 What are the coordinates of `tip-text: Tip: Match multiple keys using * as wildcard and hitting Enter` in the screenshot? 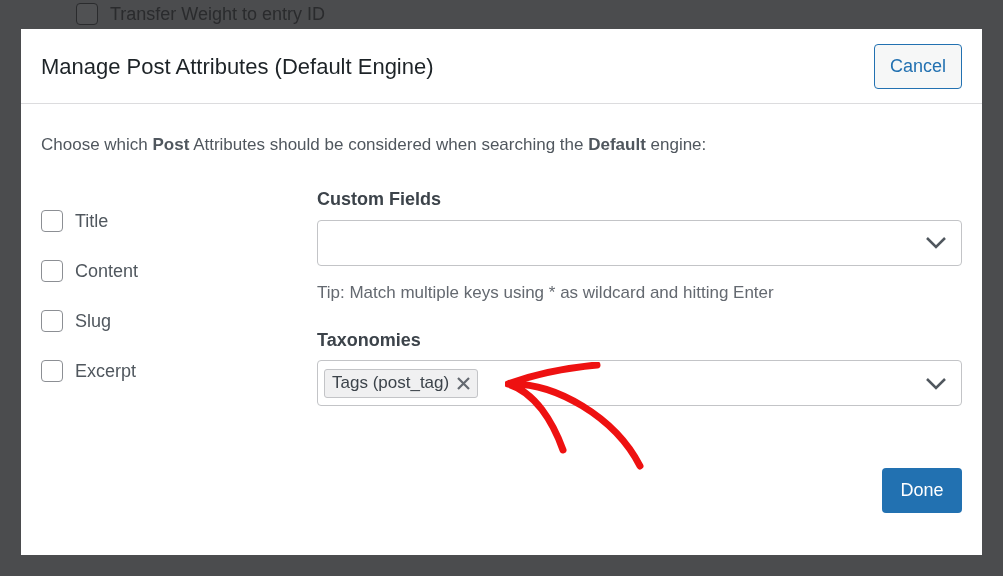 It's located at (546, 292).